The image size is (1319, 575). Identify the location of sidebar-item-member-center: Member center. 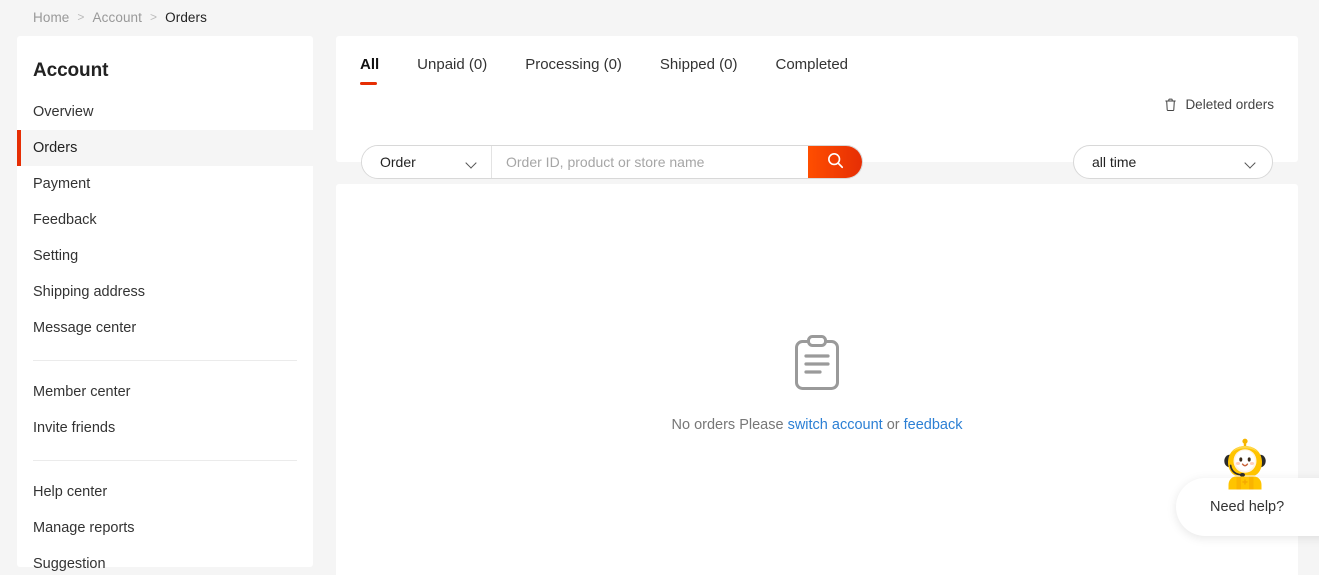
(165, 392).